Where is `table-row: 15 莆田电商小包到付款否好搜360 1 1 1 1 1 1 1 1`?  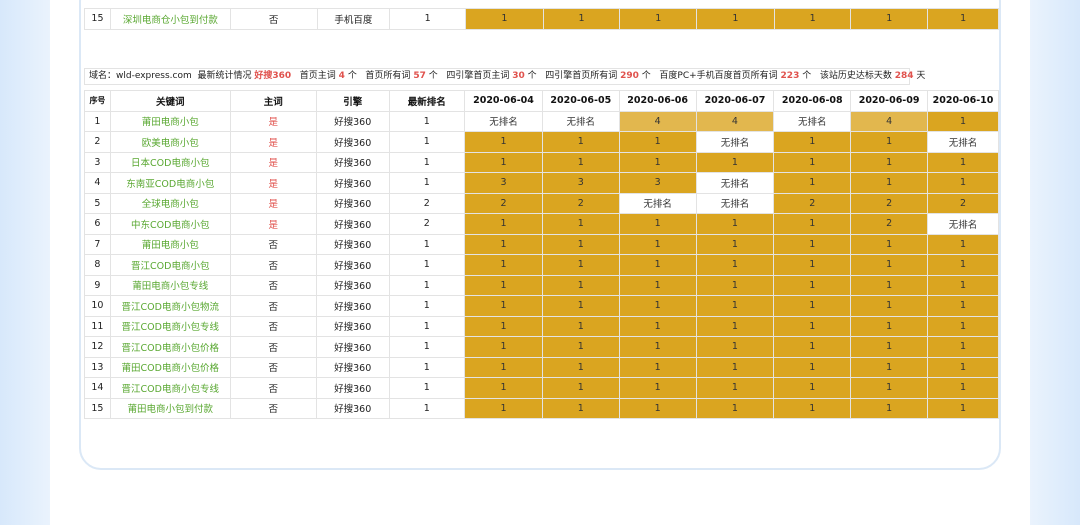
table-row: 15 莆田电商小包到付款否好搜360 1 1 1 1 1 1 1 1 is located at coordinates (541, 408).